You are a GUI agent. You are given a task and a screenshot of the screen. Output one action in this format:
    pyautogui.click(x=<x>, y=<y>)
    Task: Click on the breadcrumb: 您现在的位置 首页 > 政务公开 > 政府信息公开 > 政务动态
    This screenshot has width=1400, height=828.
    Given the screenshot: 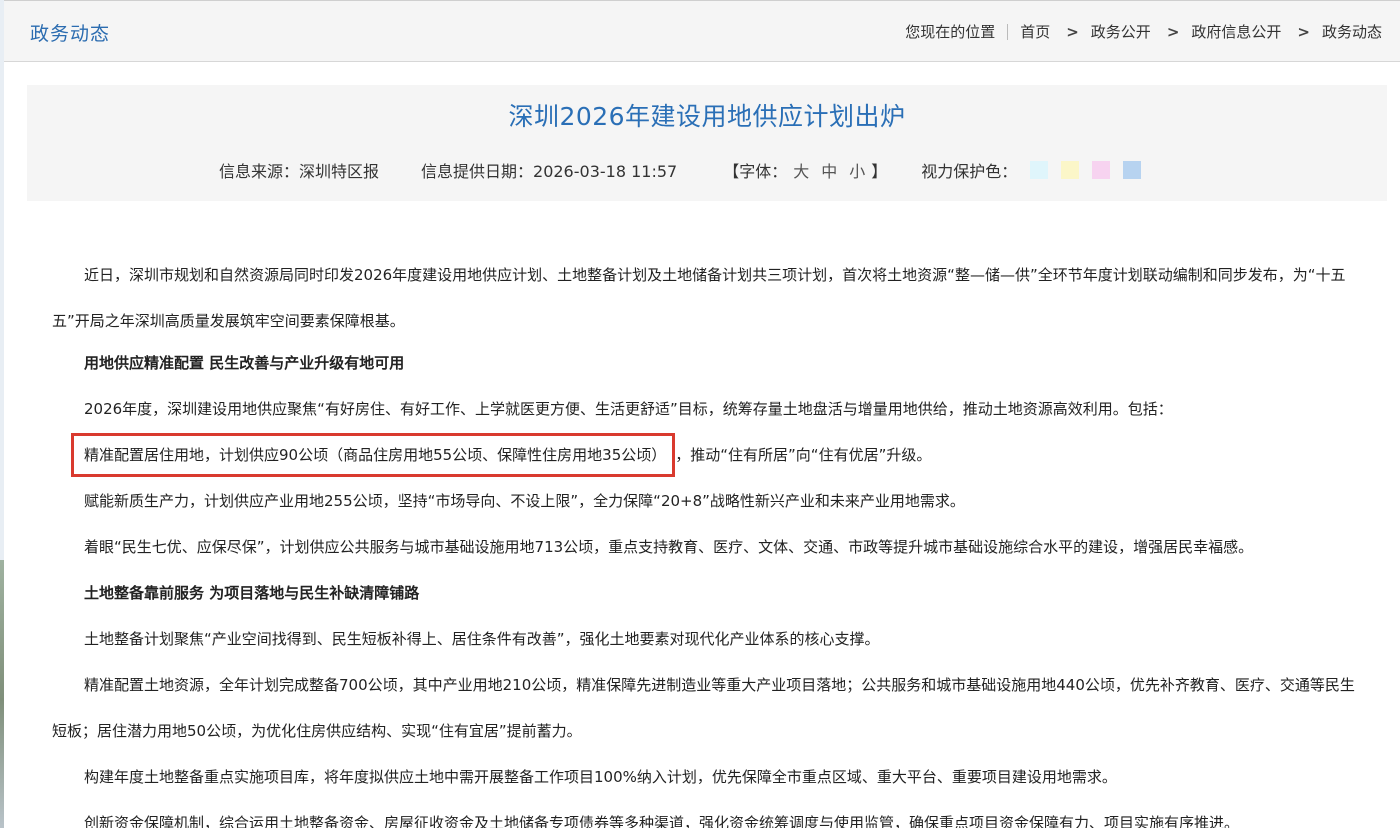 What is the action you would take?
    pyautogui.click(x=1143, y=31)
    